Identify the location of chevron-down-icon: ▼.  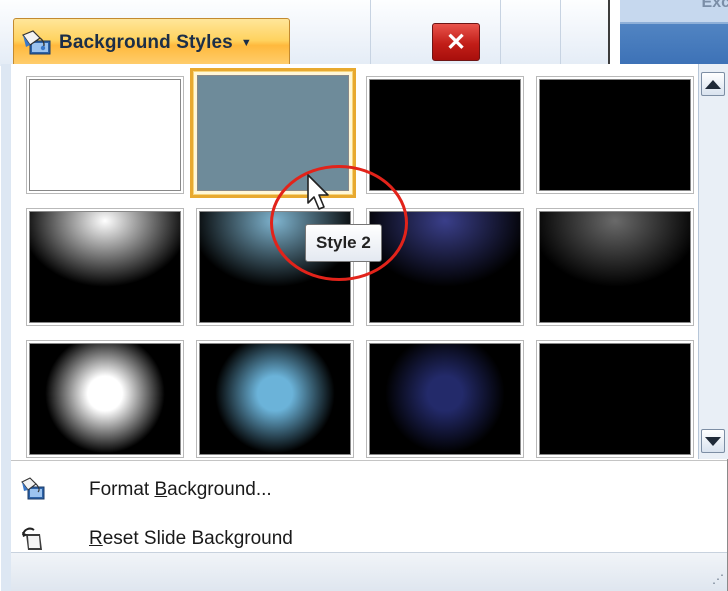
(246, 43).